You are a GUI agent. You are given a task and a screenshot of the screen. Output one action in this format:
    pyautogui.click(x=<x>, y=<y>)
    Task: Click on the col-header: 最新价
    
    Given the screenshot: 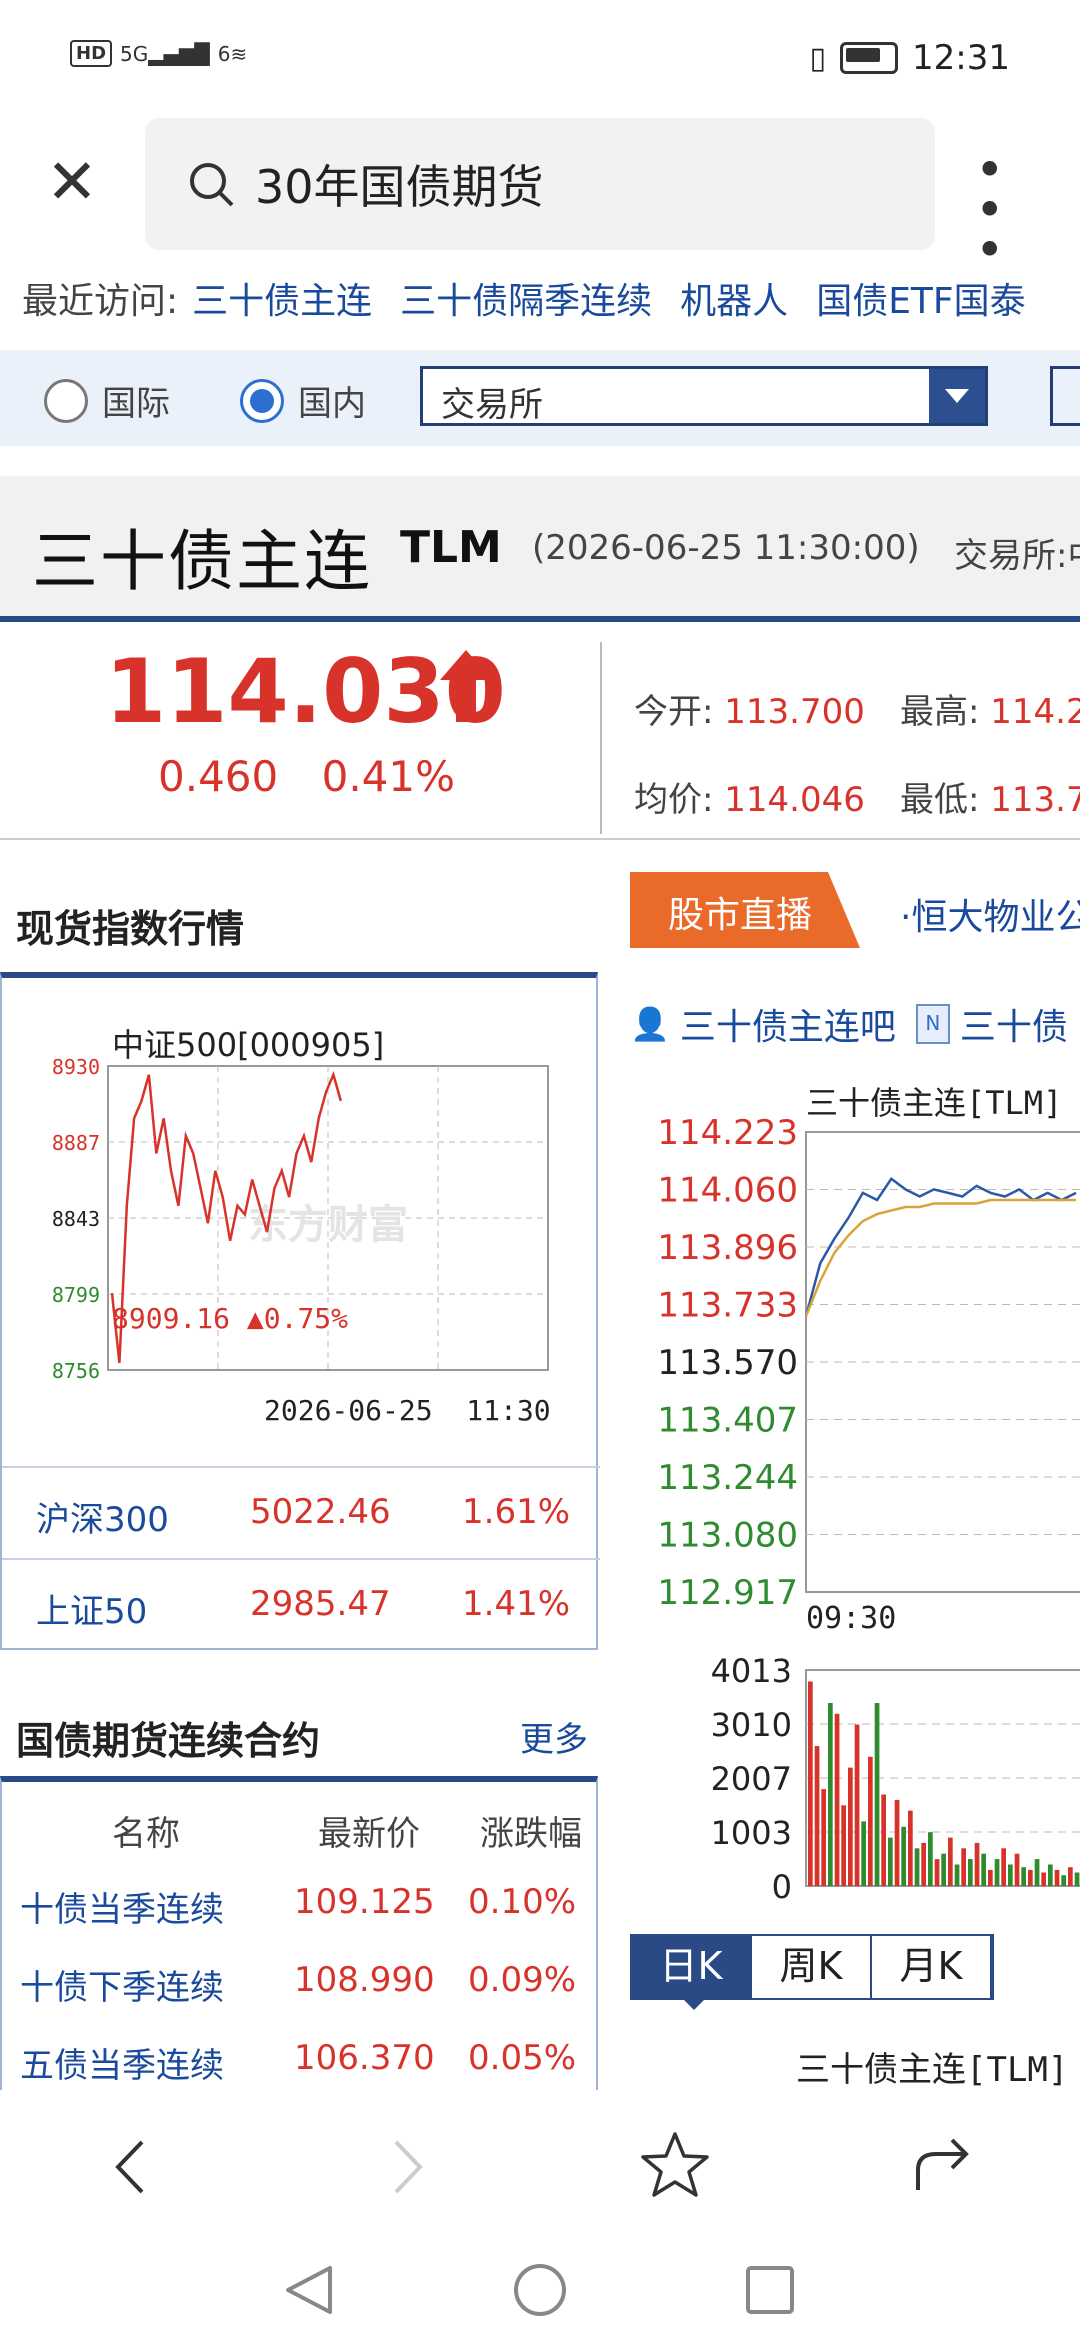 What is the action you would take?
    pyautogui.click(x=369, y=1834)
    